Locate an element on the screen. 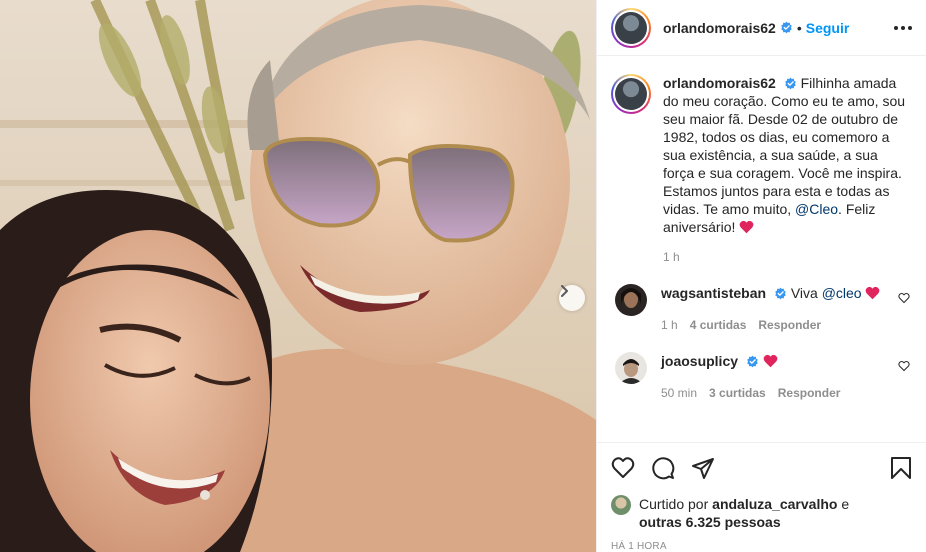 The width and height of the screenshot is (926, 552). comment-time: 1 h is located at coordinates (669, 325).